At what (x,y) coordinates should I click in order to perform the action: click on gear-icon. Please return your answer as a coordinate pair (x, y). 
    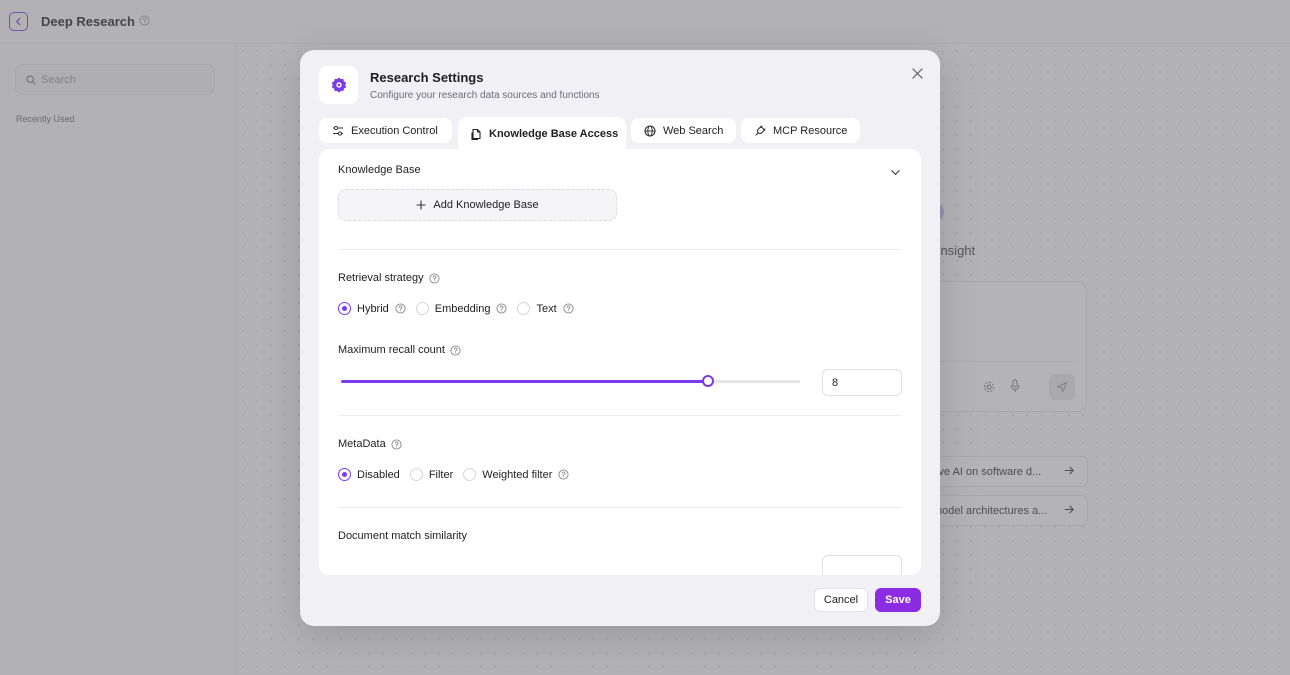
    Looking at the image, I should click on (338, 85).